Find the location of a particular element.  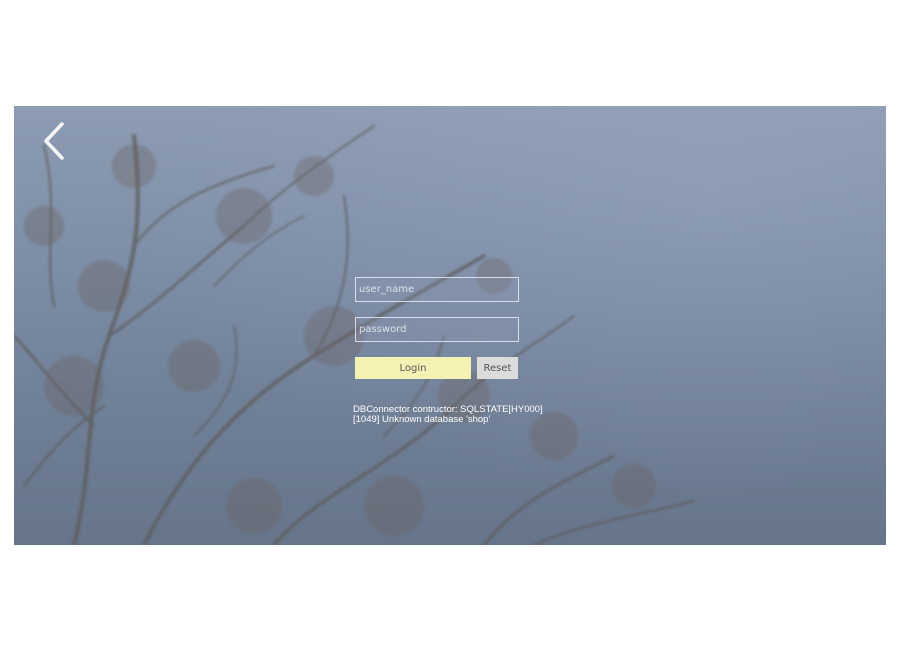

error-line-2: [1049] Unknown database 'shop' is located at coordinates (422, 419).